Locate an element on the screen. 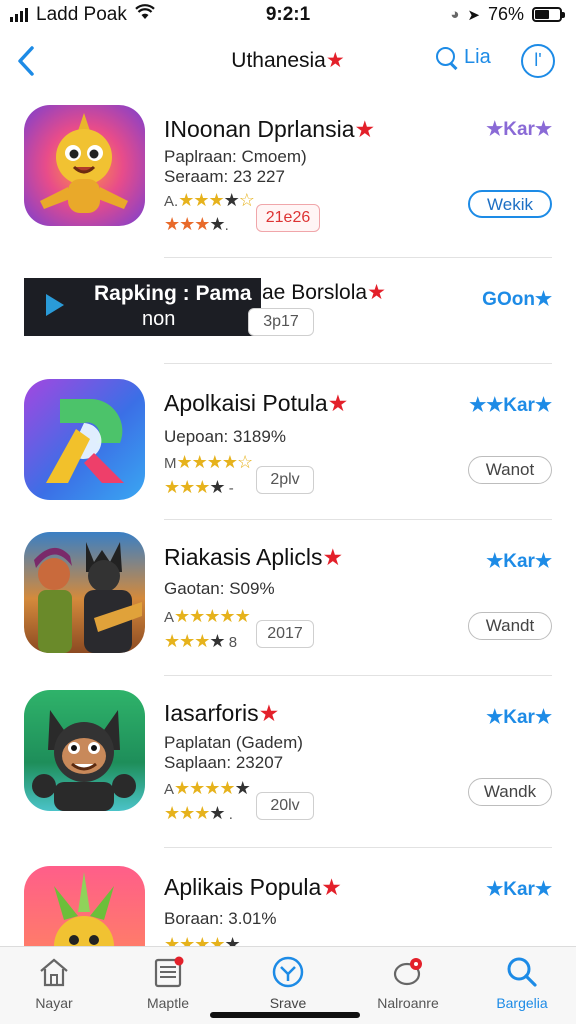  tab-label: Srave is located at coordinates (288, 1003).